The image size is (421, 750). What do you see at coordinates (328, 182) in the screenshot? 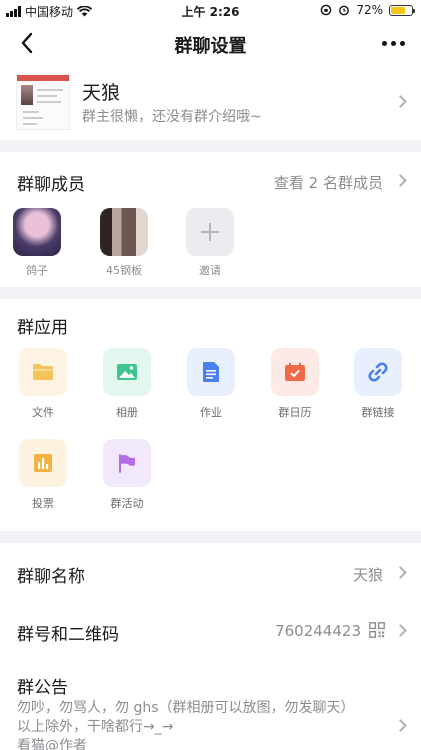
I see `view-all-members-link: 查看 2 名群成员` at bounding box center [328, 182].